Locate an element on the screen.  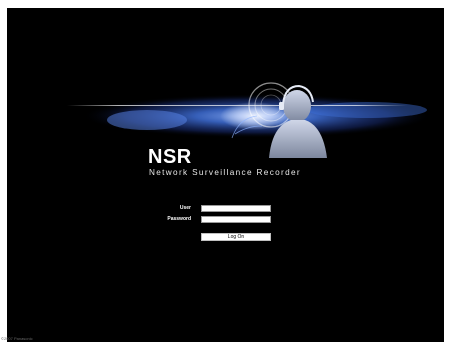
user-input is located at coordinates (236, 208).